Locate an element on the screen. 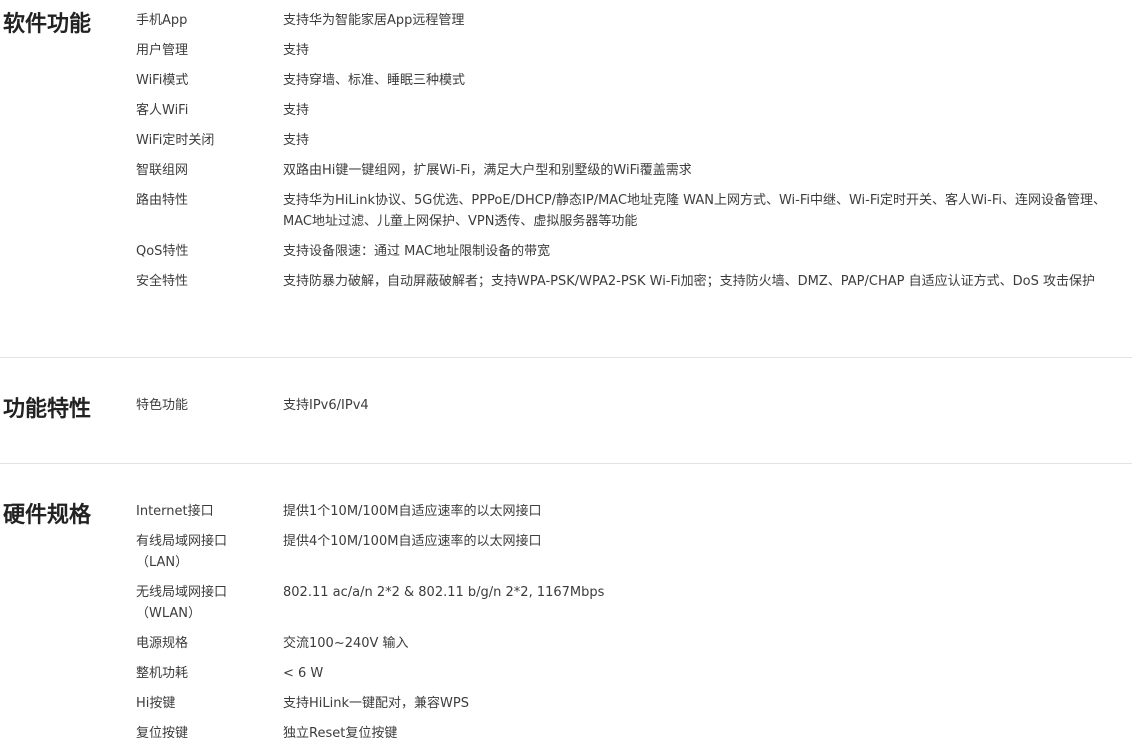  spec-value: 支持IPv6/IPv4 is located at coordinates (326, 405).